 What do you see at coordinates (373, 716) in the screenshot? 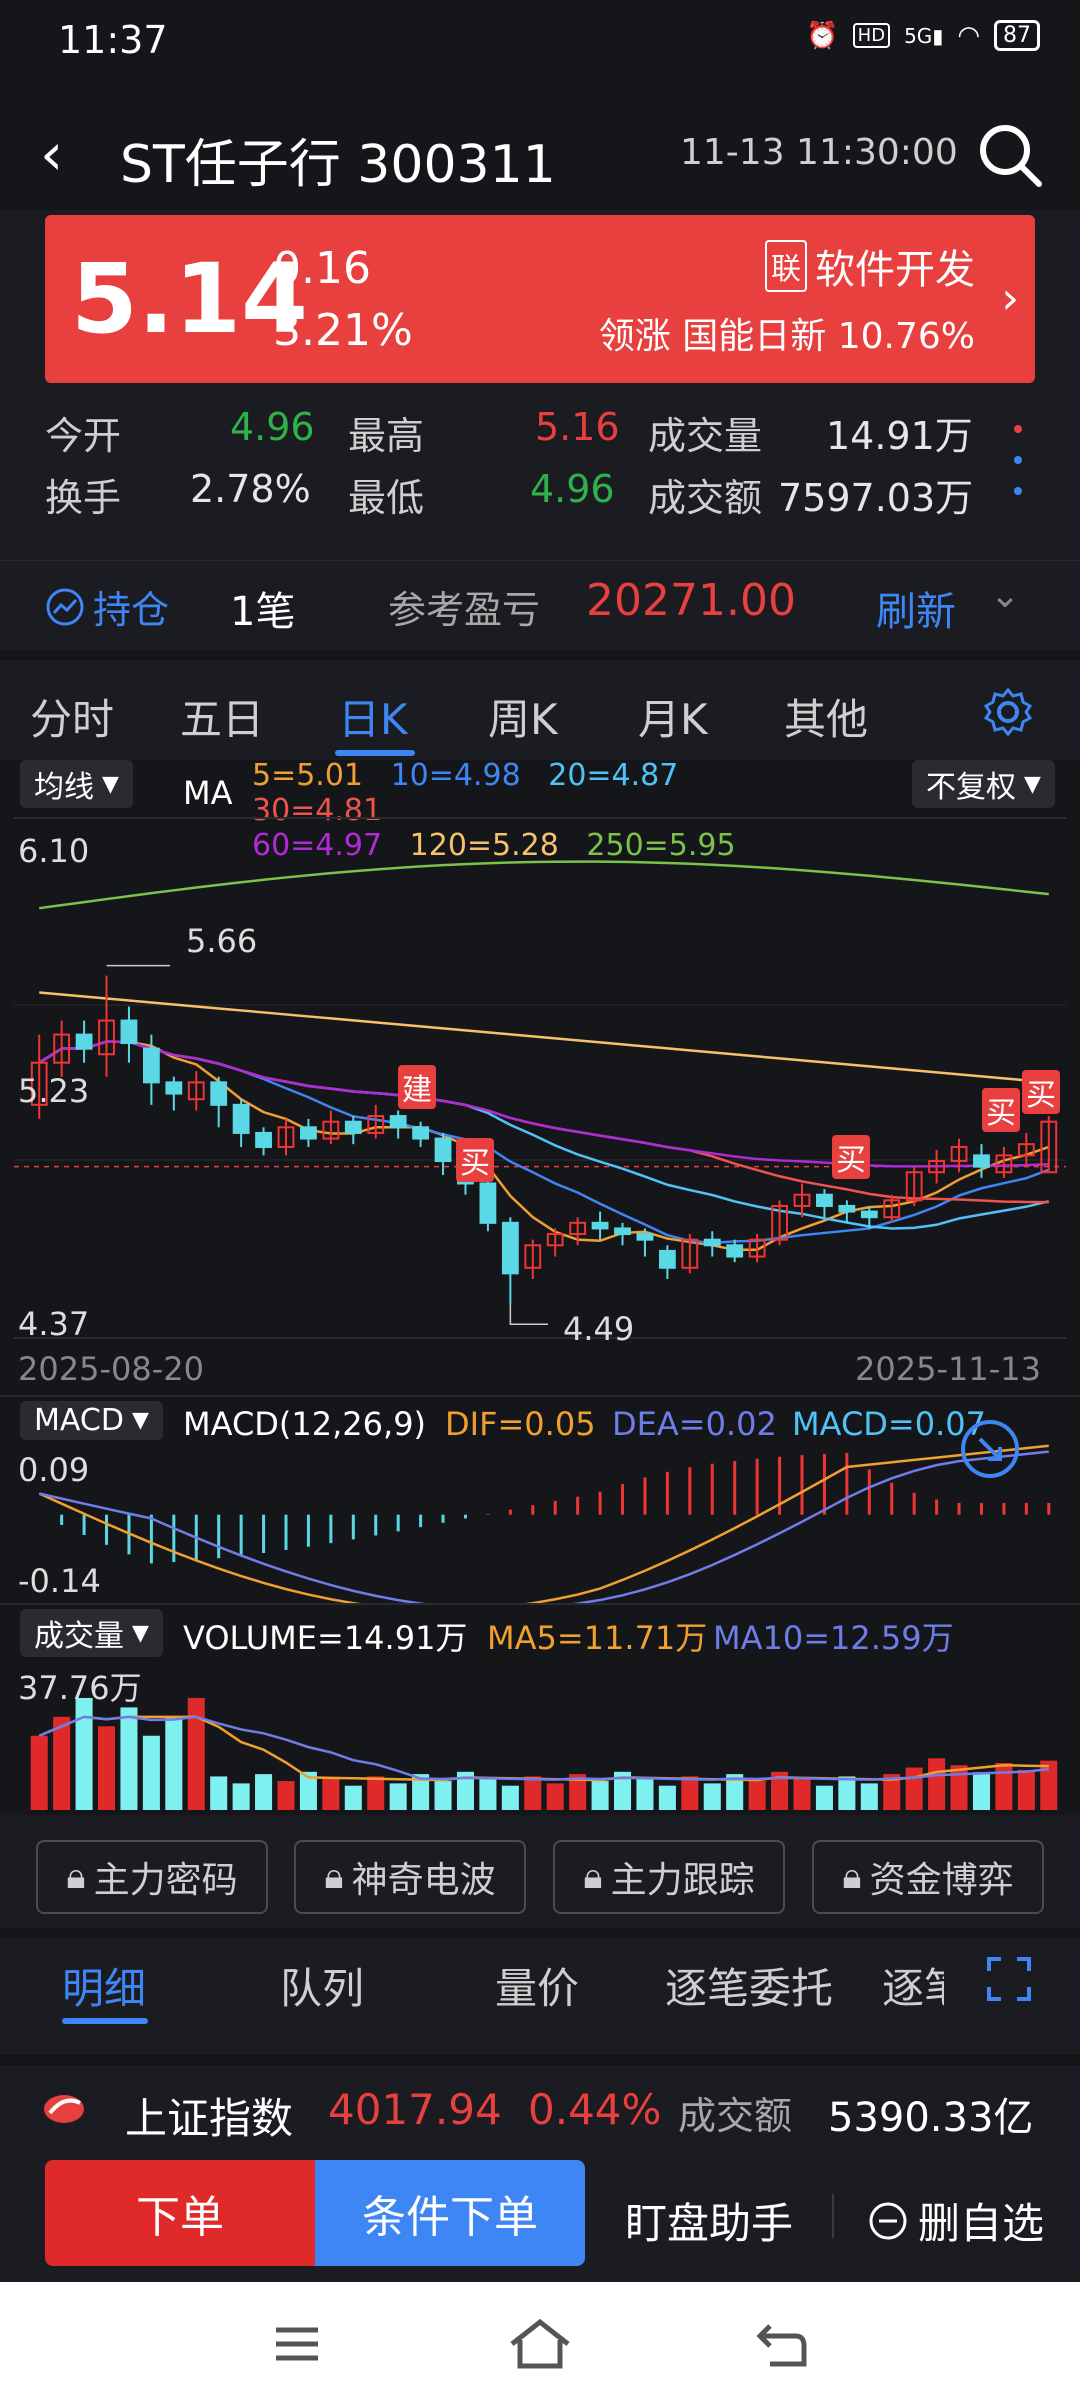
I see `tab-daily-k: 日K` at bounding box center [373, 716].